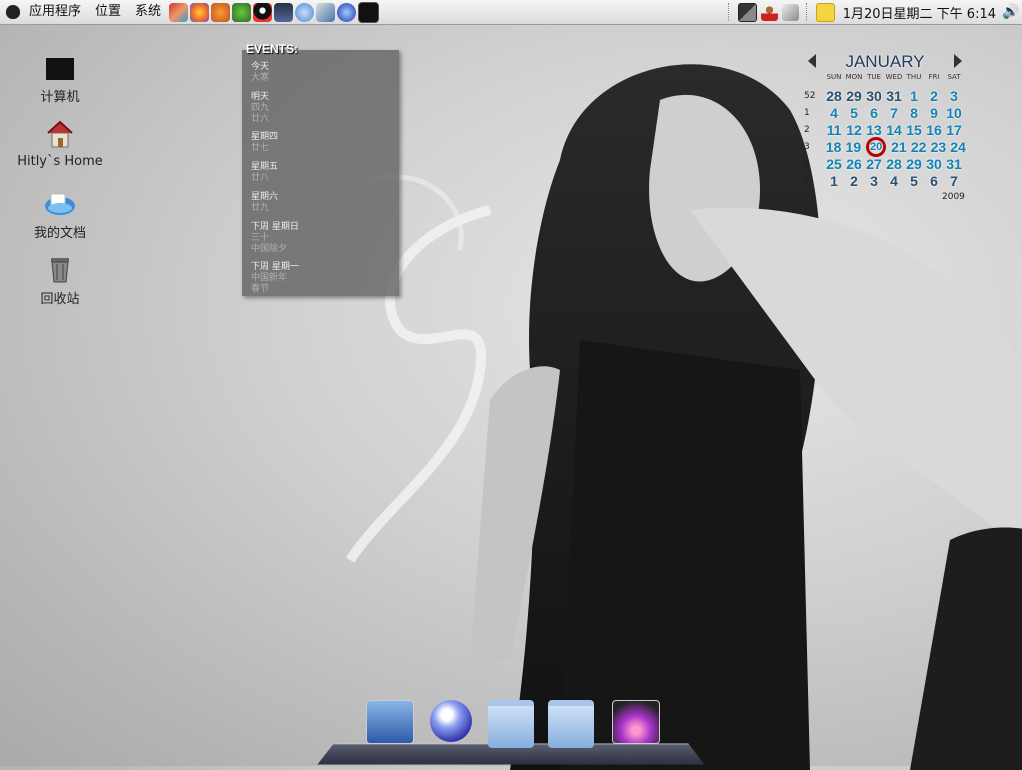  What do you see at coordinates (260, 208) in the screenshot?
I see `event-detail: 廿九` at bounding box center [260, 208].